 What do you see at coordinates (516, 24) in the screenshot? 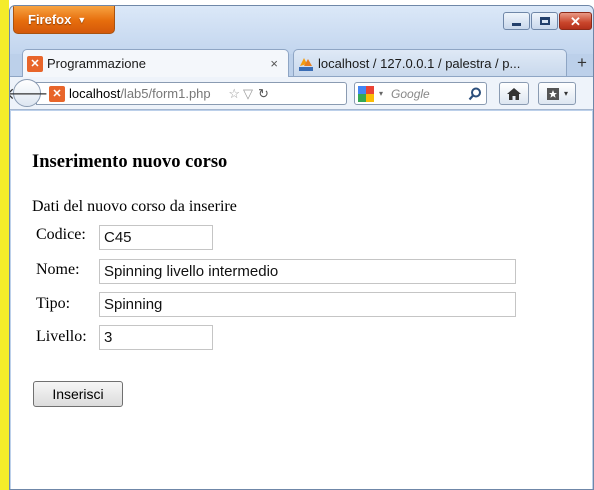
I see `minimize-icon` at bounding box center [516, 24].